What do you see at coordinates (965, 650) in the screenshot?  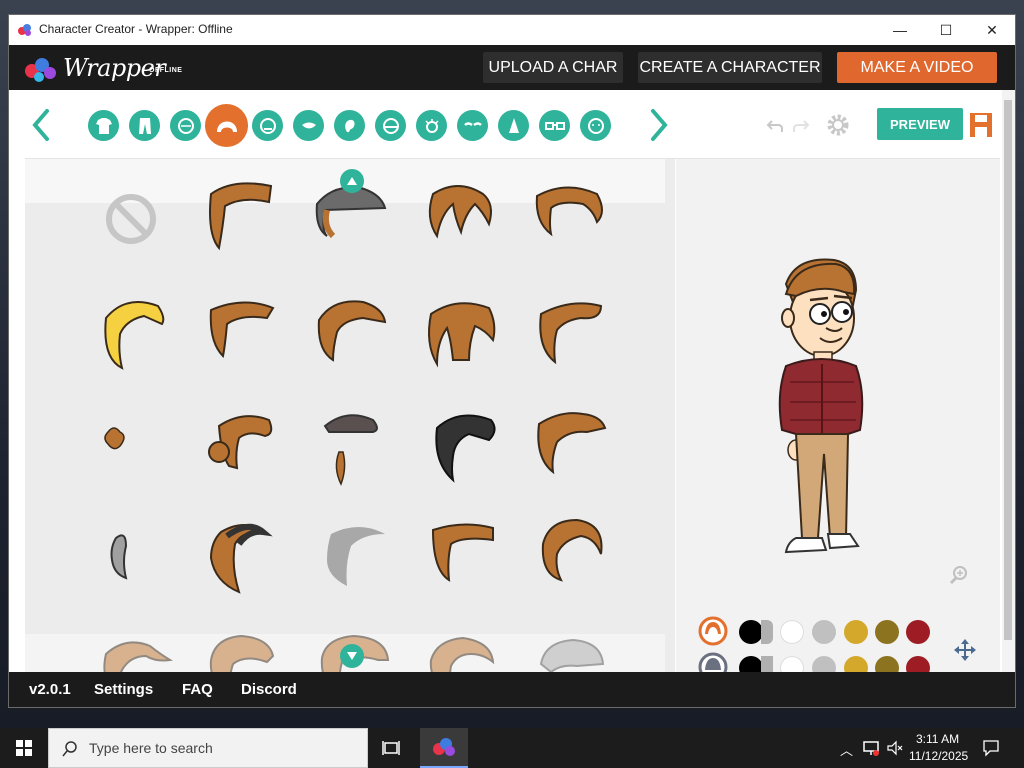 I see `move-icon` at bounding box center [965, 650].